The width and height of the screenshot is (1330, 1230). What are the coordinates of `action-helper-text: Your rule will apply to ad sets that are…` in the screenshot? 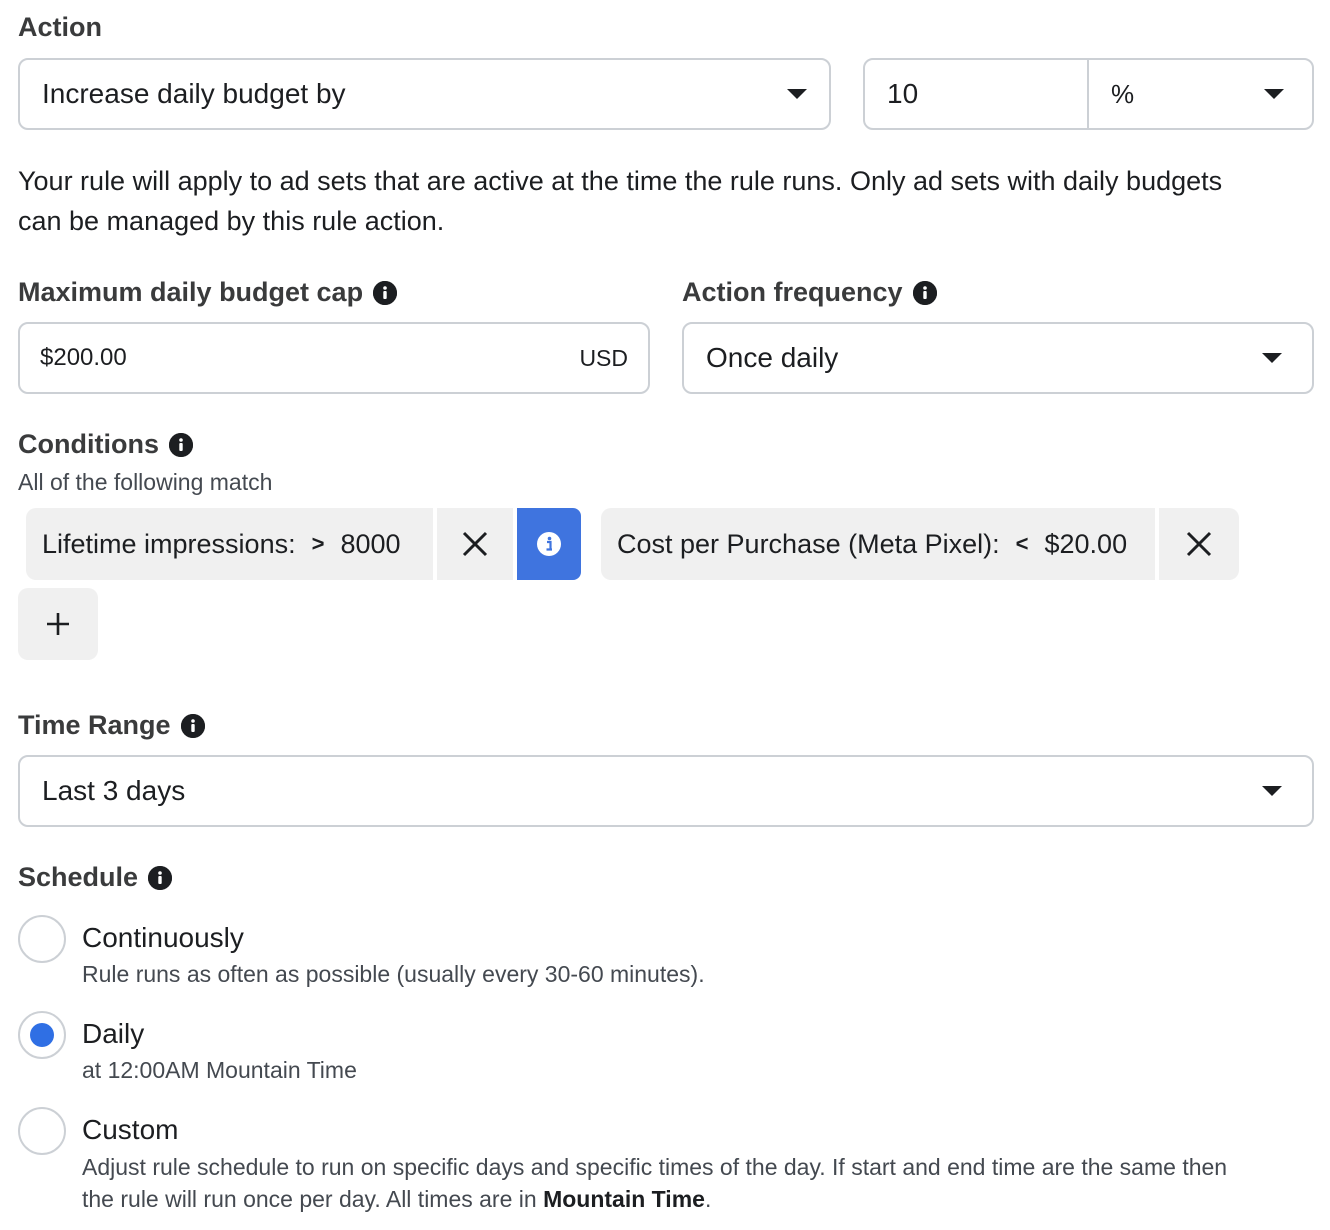 It's located at (620, 201).